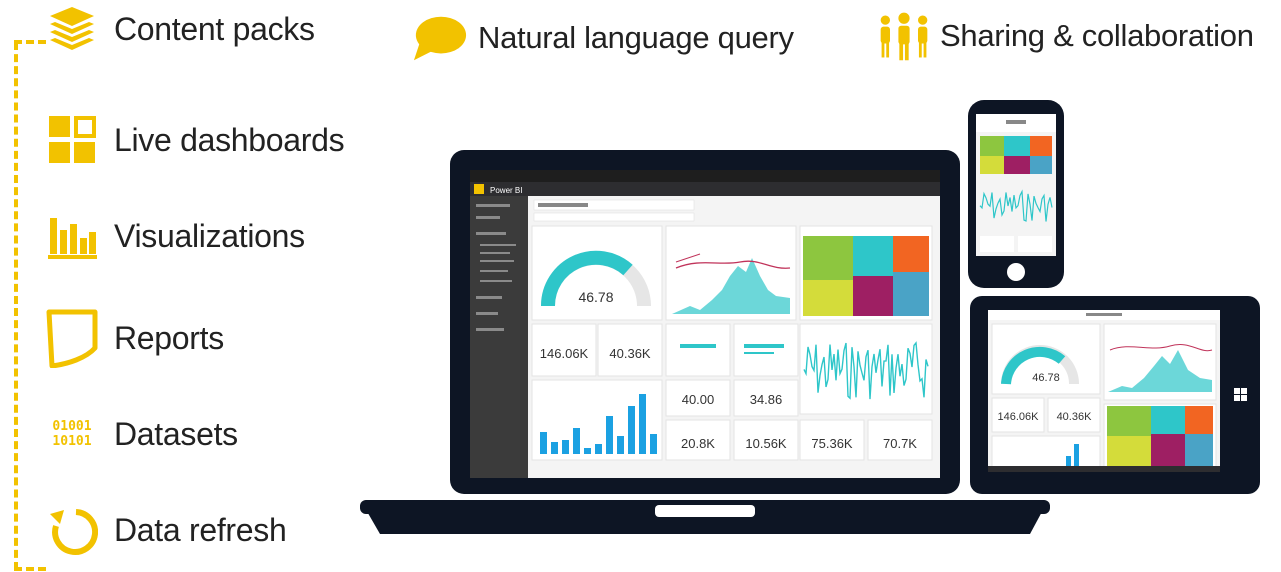 The width and height of the screenshot is (1281, 572). What do you see at coordinates (200, 529) in the screenshot?
I see `feature-label: Data refresh` at bounding box center [200, 529].